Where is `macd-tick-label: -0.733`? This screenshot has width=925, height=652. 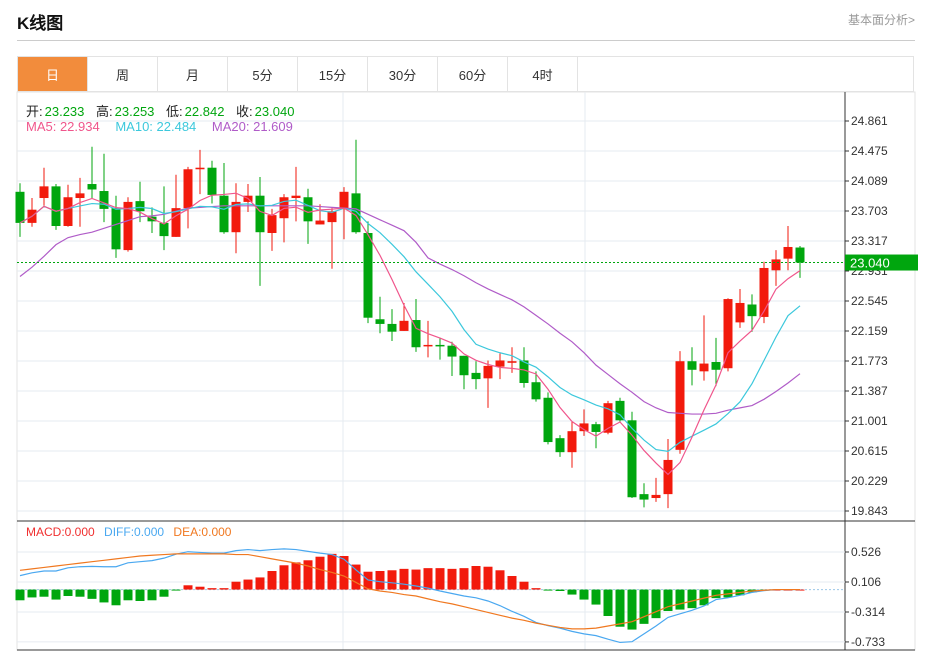
macd-tick-label: -0.733 is located at coordinates (868, 642).